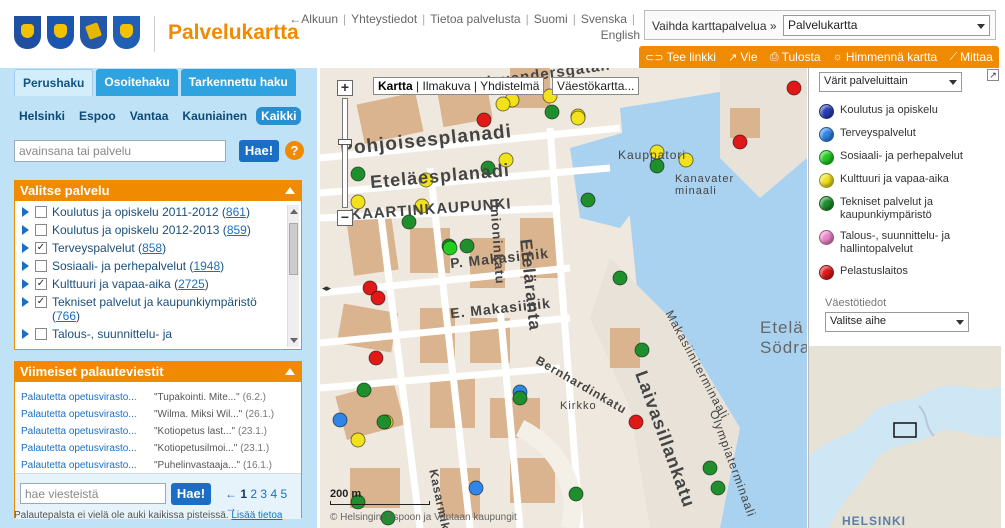  Describe the element at coordinates (345, 218) in the screenshot. I see `zoom-out-button: −` at that location.